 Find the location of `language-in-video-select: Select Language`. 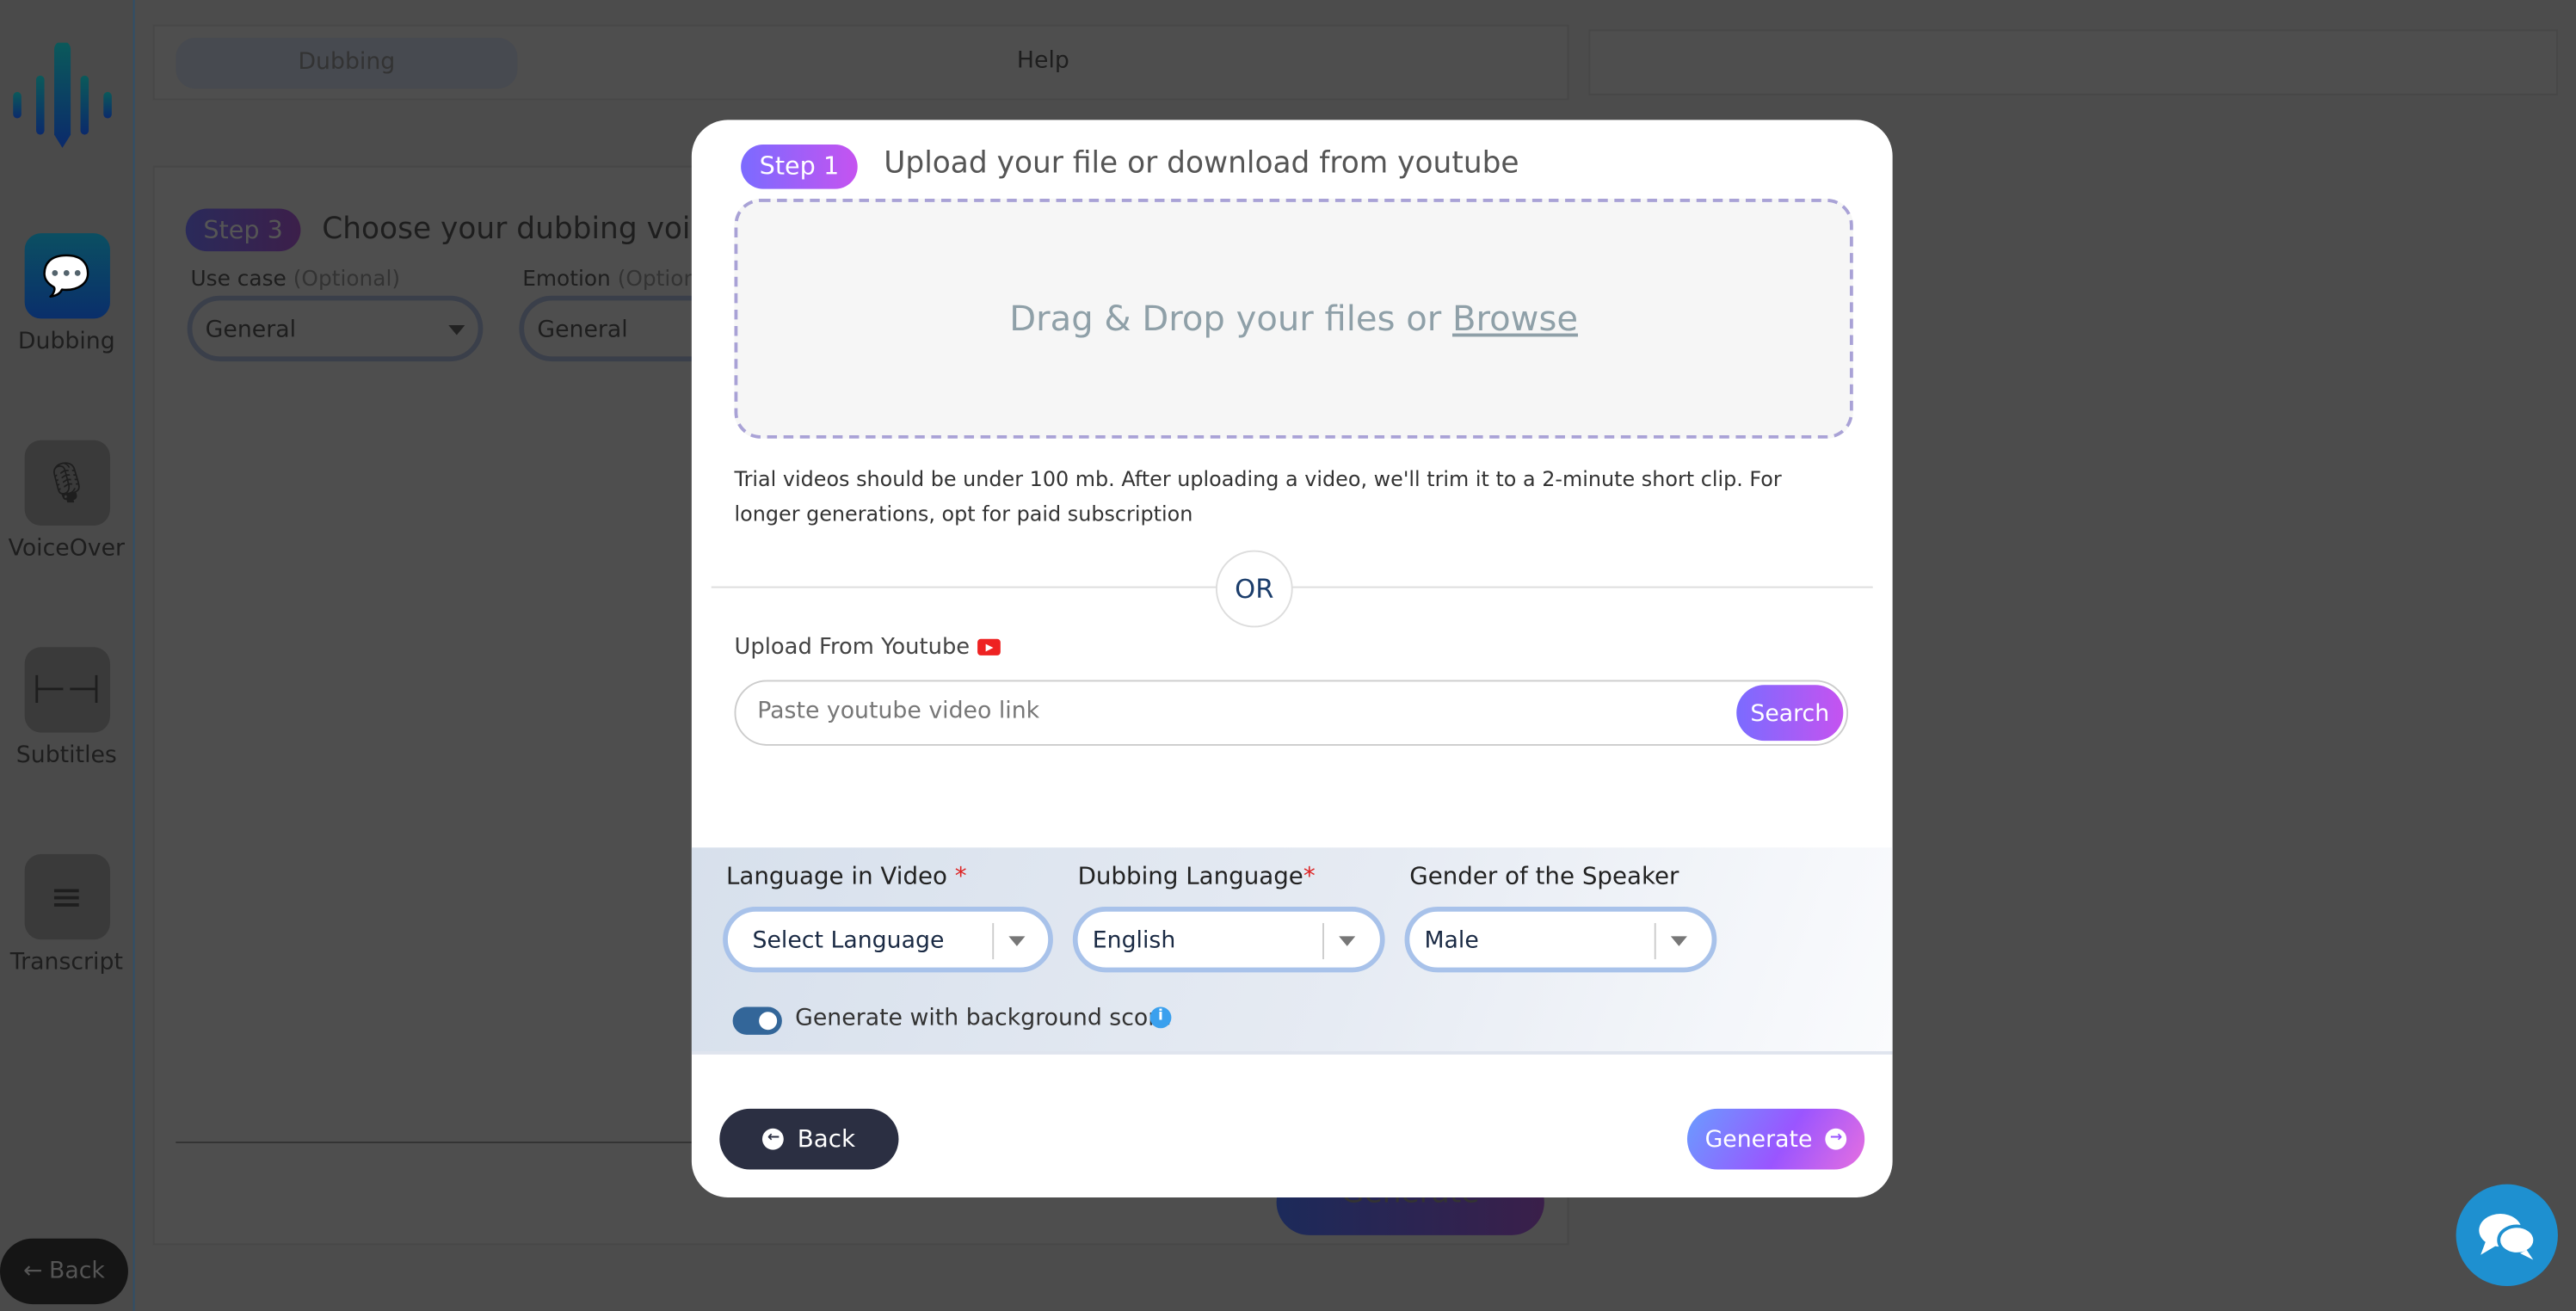

language-in-video-select: Select Language is located at coordinates (888, 939).